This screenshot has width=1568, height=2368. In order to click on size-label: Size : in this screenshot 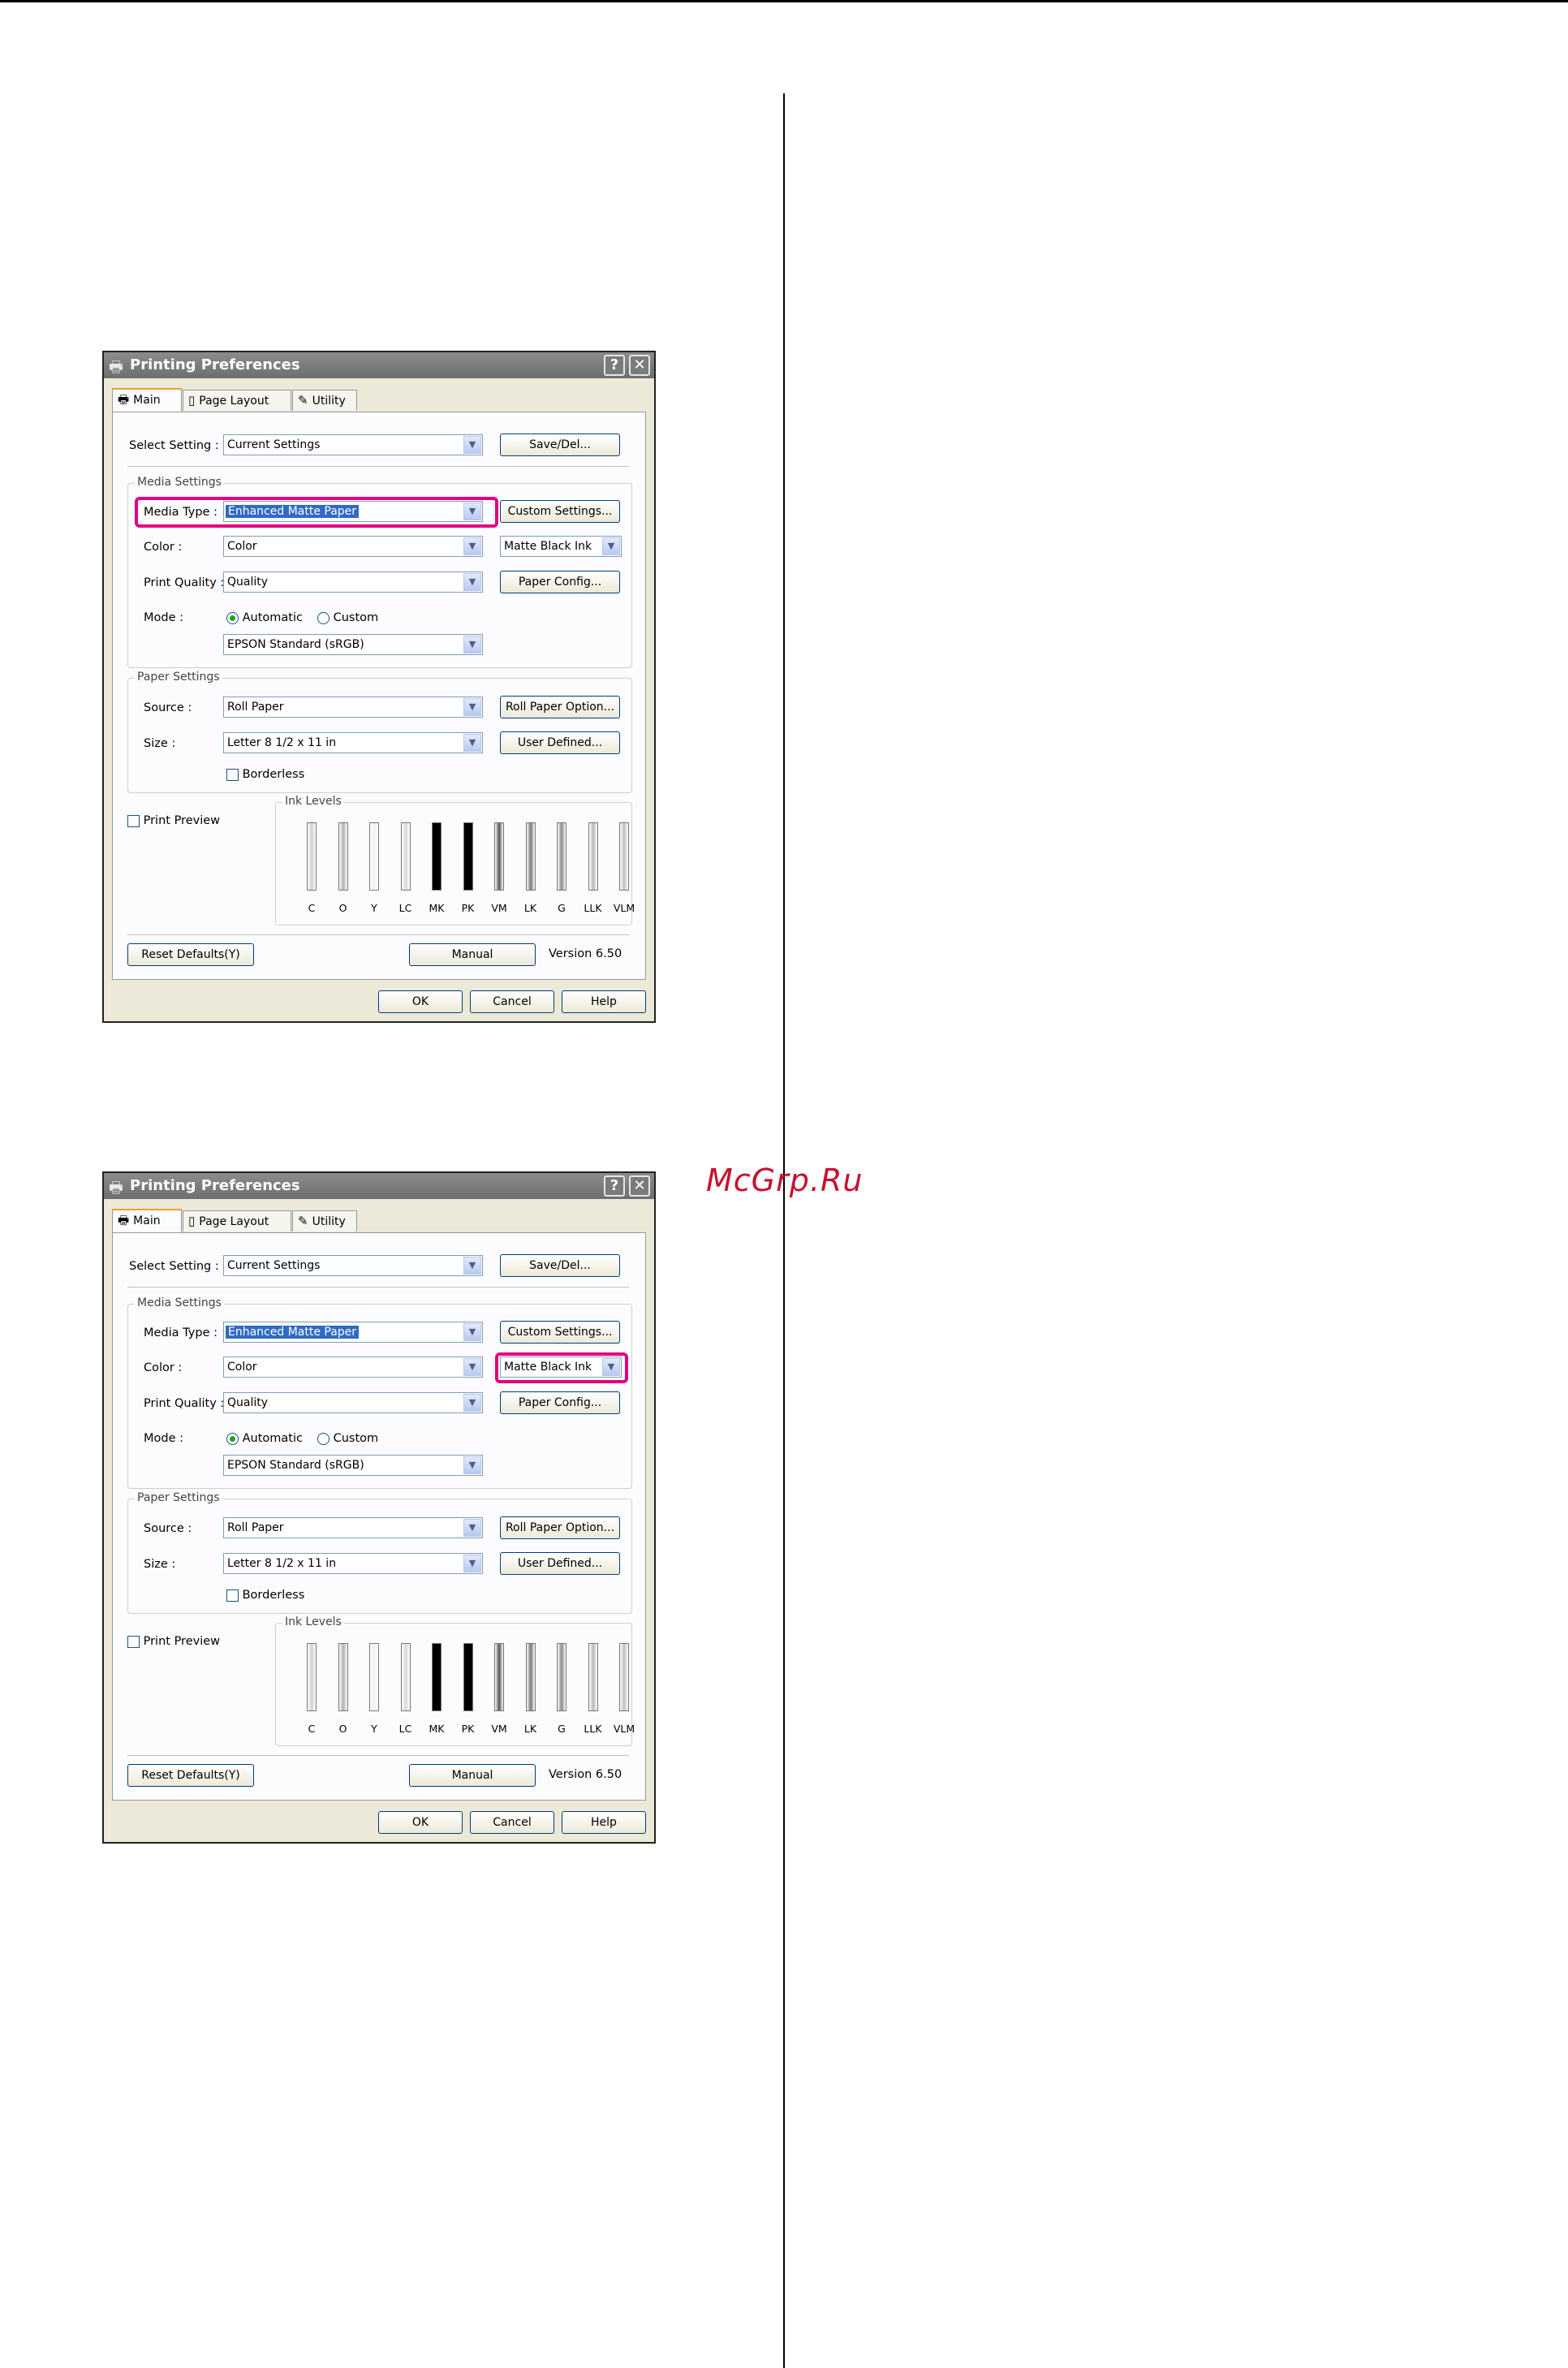, I will do `click(160, 743)`.